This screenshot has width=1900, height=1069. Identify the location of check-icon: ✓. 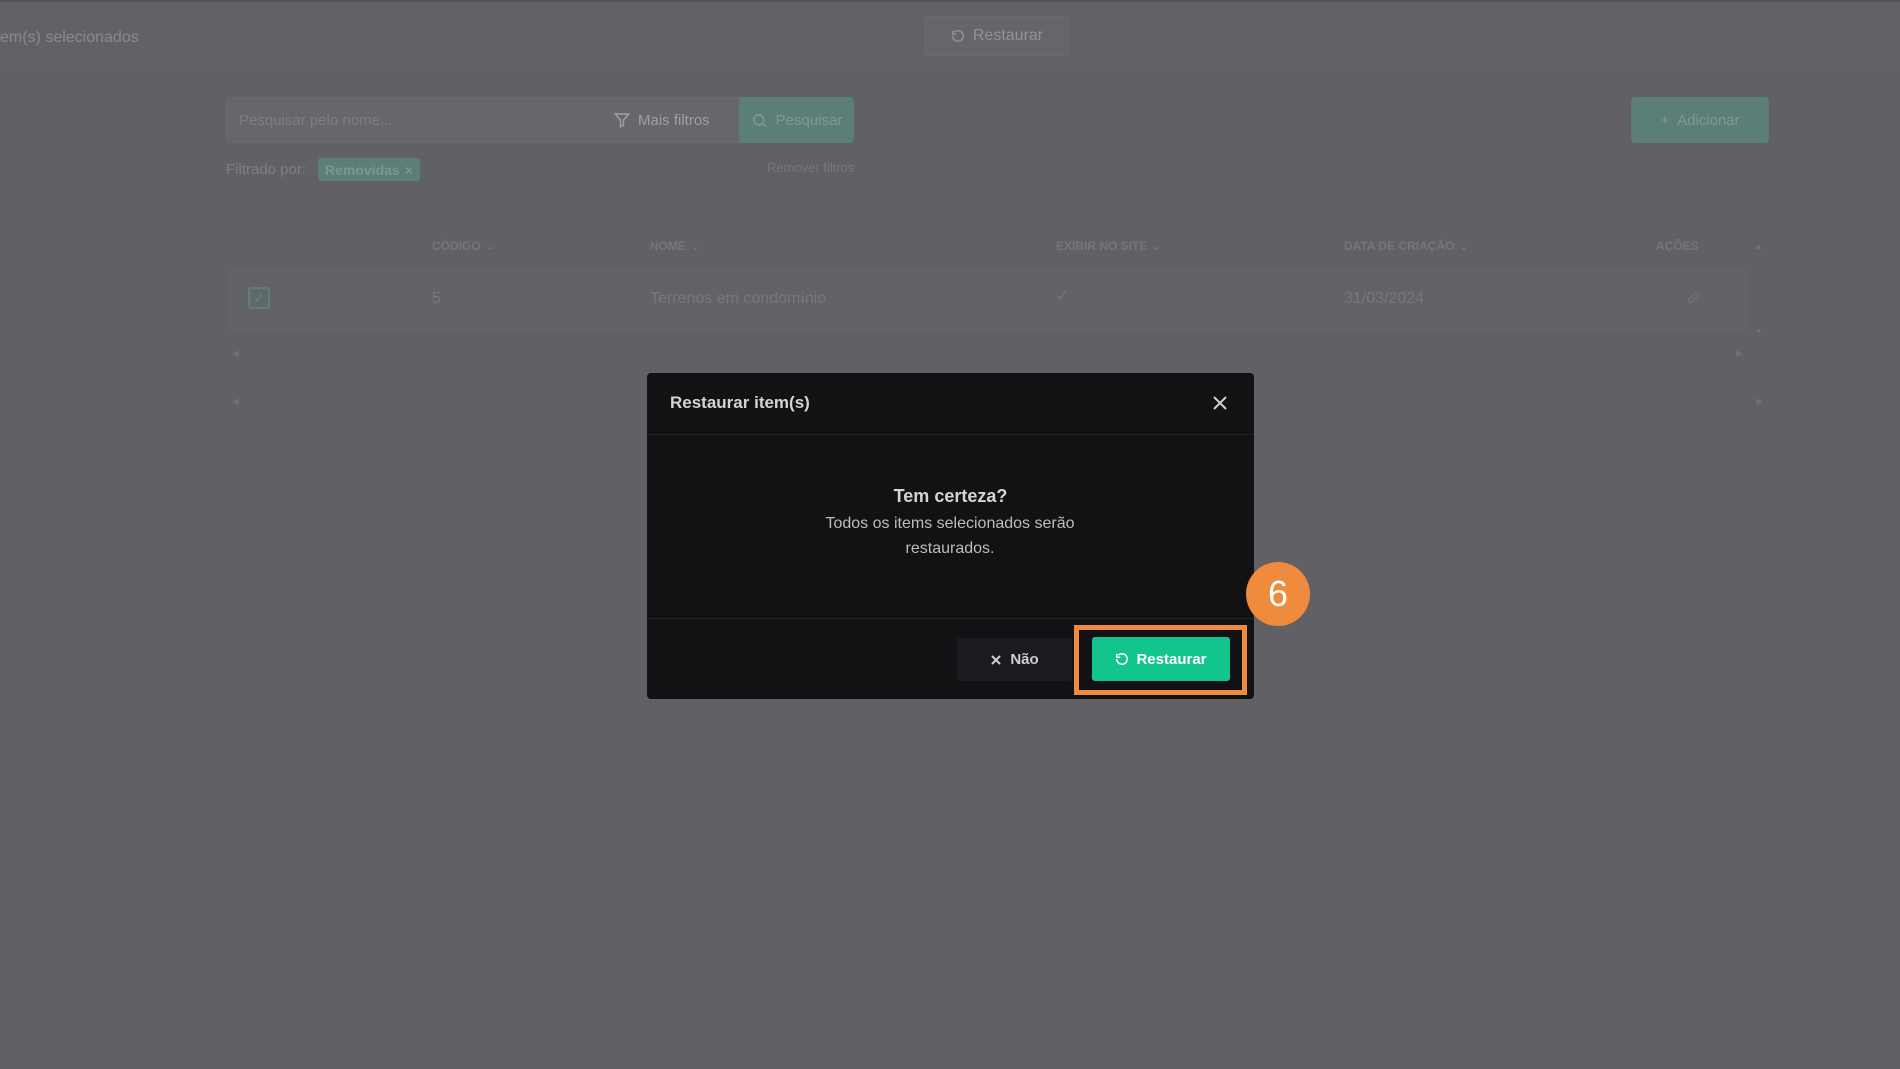
(259, 297).